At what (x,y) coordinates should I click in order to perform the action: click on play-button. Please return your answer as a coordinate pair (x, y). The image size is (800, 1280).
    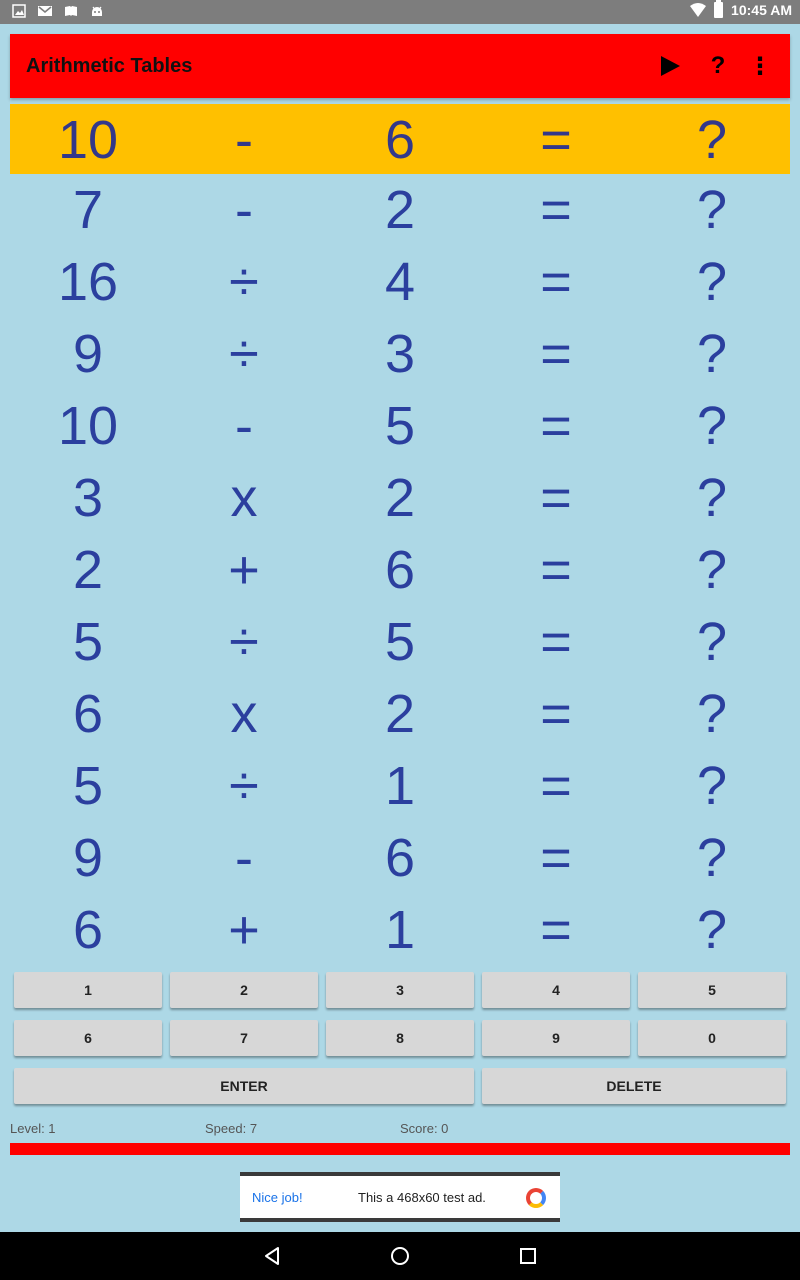
    Looking at the image, I should click on (670, 66).